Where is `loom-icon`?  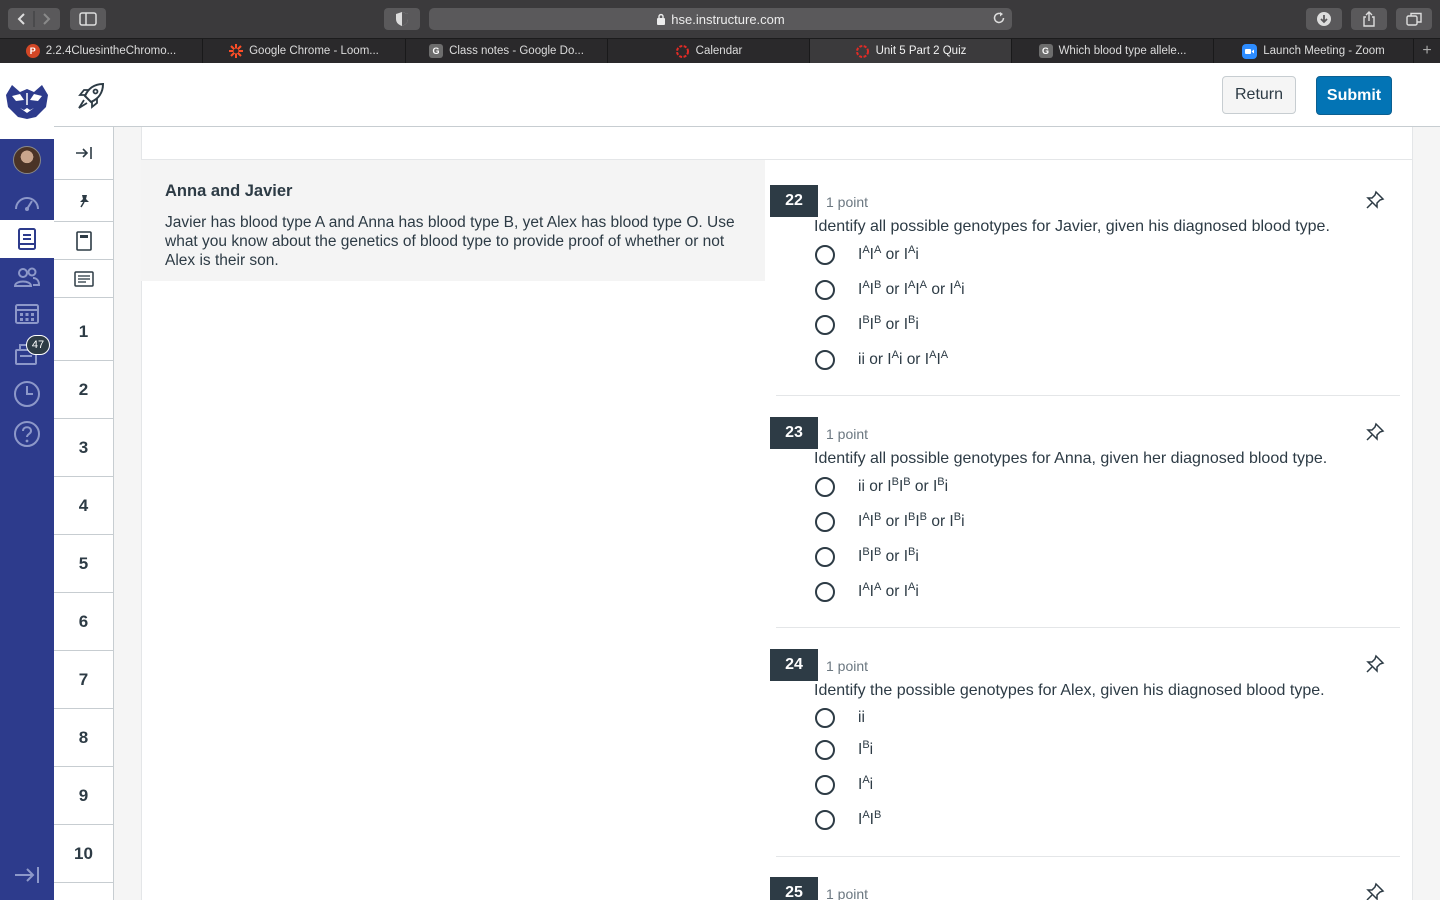 loom-icon is located at coordinates (236, 51).